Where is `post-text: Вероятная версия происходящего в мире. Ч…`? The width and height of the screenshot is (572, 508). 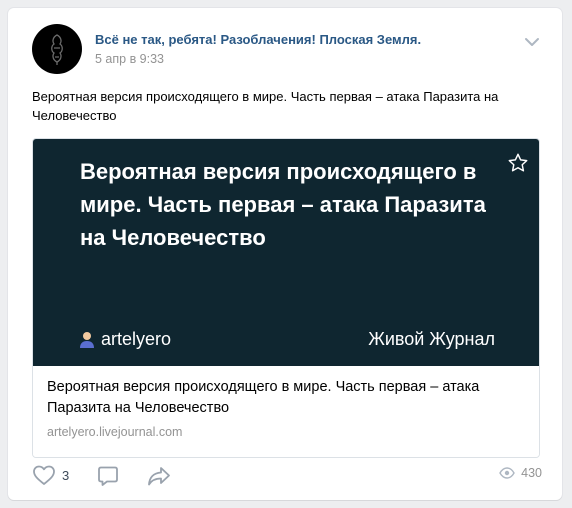 post-text: Вероятная версия происходящего в мире. Ч… is located at coordinates (265, 106).